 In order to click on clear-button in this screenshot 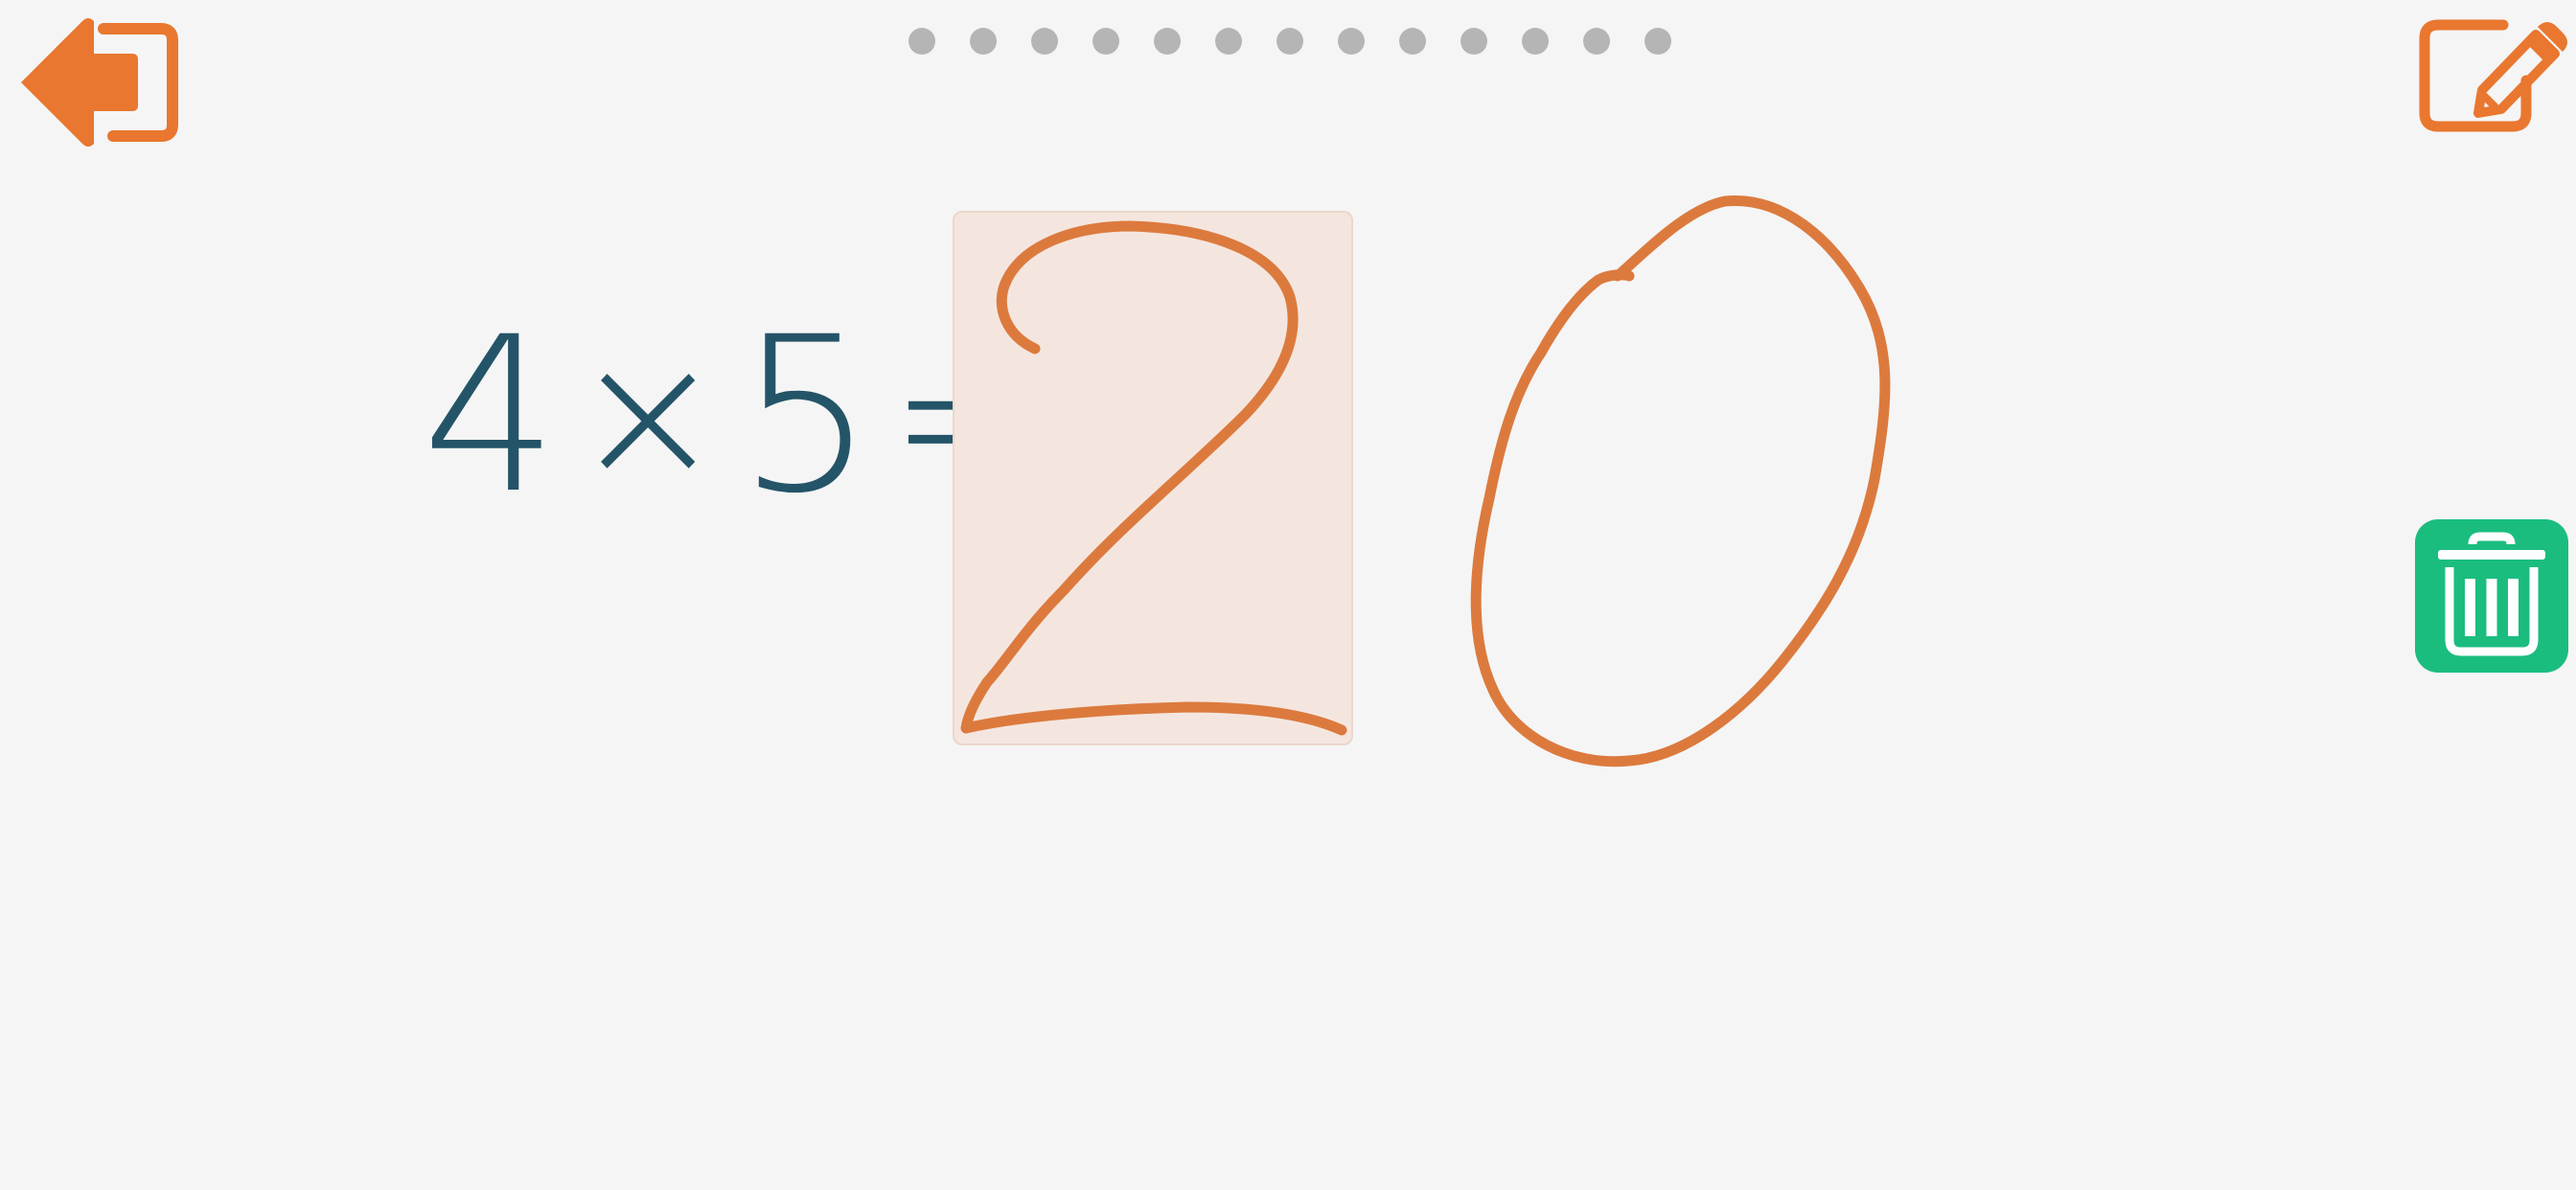, I will do `click(2491, 596)`.